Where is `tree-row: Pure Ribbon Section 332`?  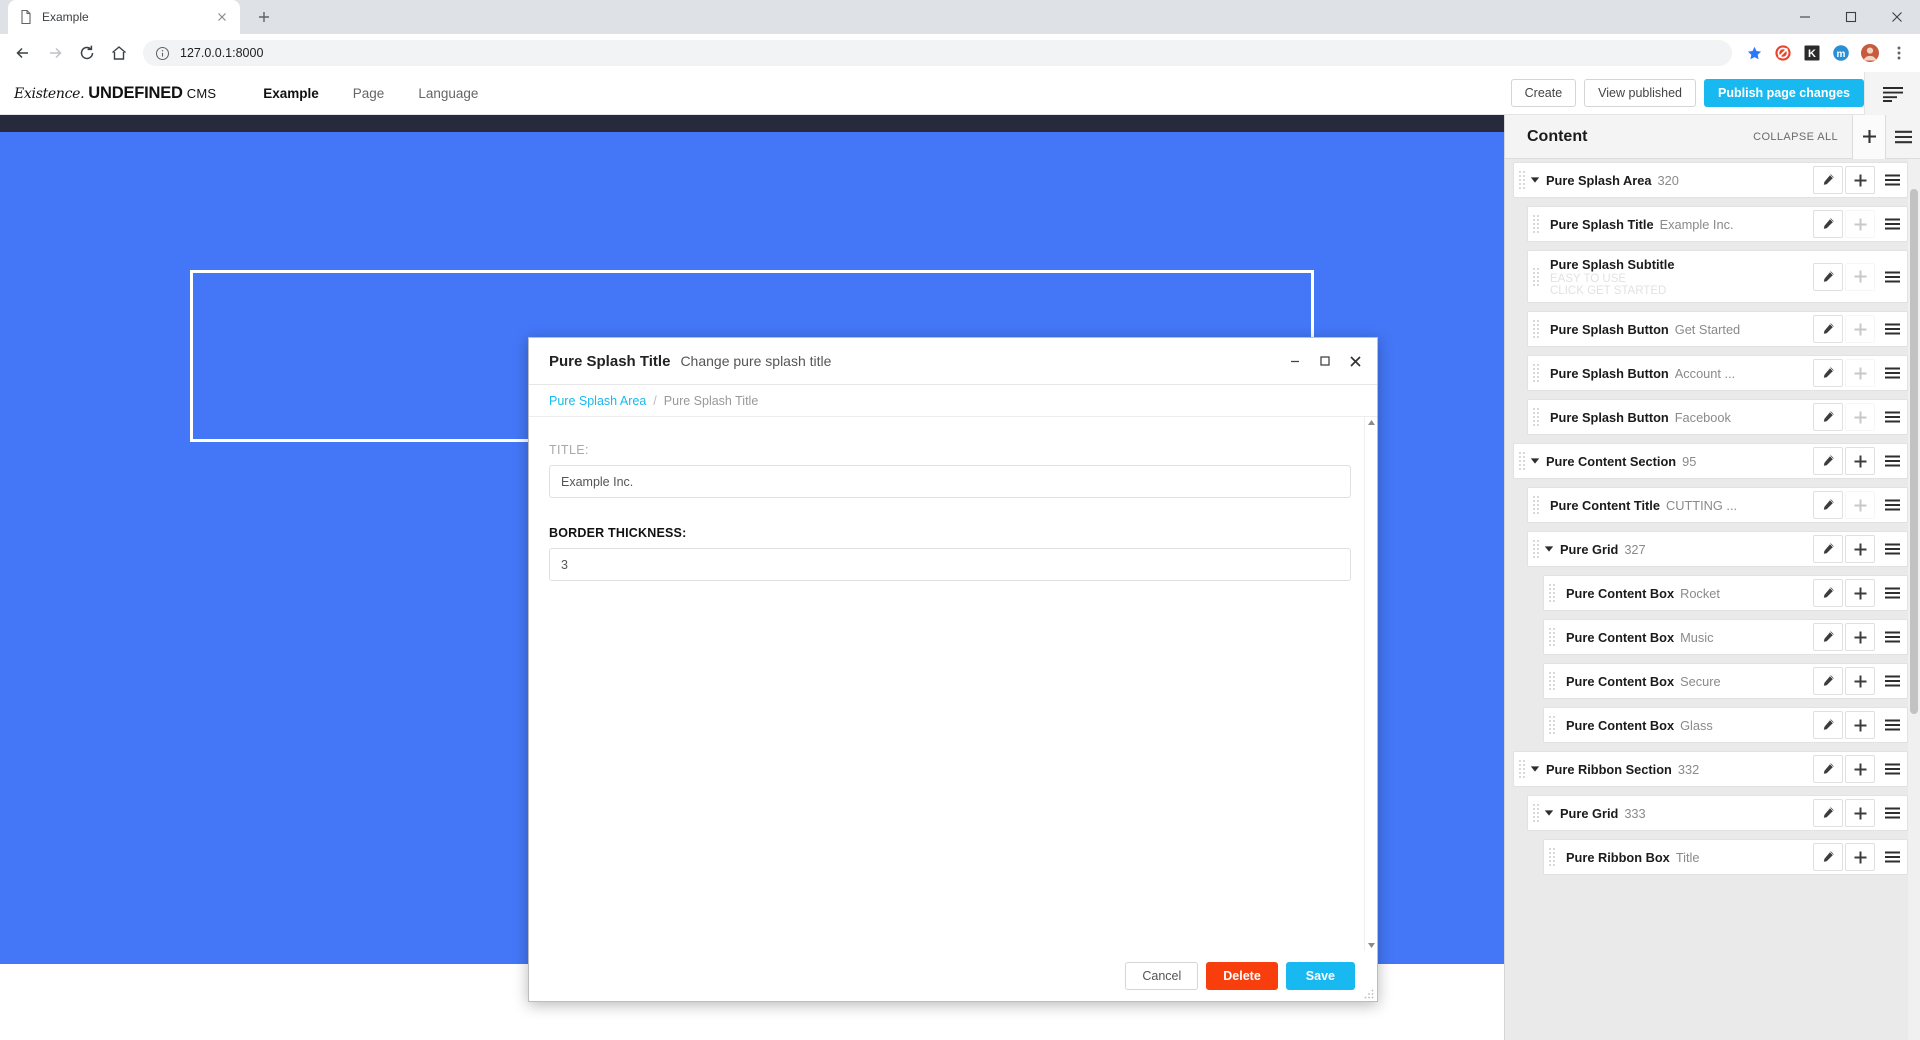 tree-row: Pure Ribbon Section 332 is located at coordinates (1710, 769).